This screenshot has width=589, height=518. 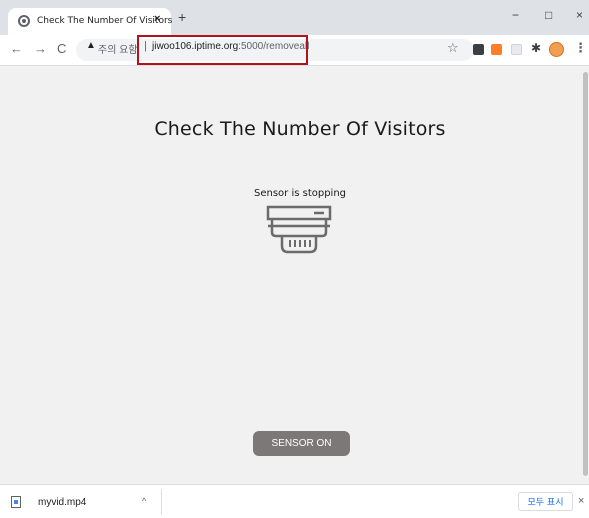 What do you see at coordinates (301, 443) in the screenshot?
I see `sensor-on-button: SENSOR ON` at bounding box center [301, 443].